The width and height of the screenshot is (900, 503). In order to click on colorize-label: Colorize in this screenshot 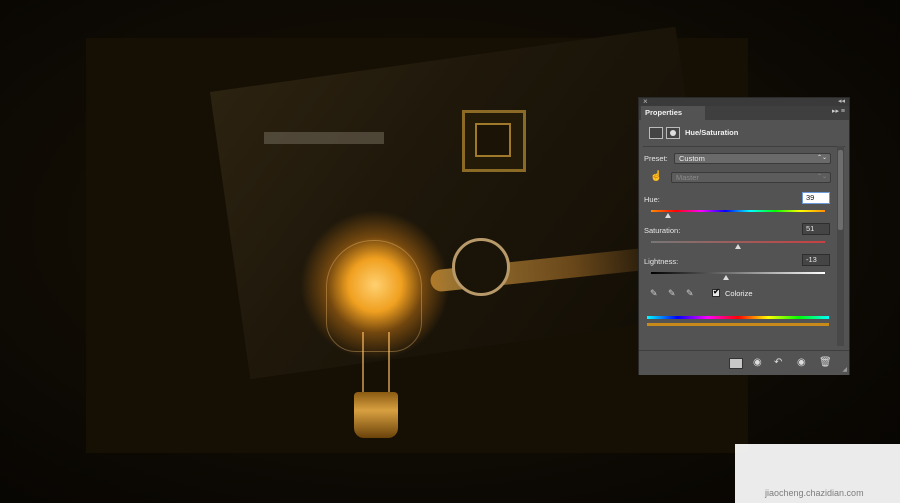, I will do `click(739, 293)`.